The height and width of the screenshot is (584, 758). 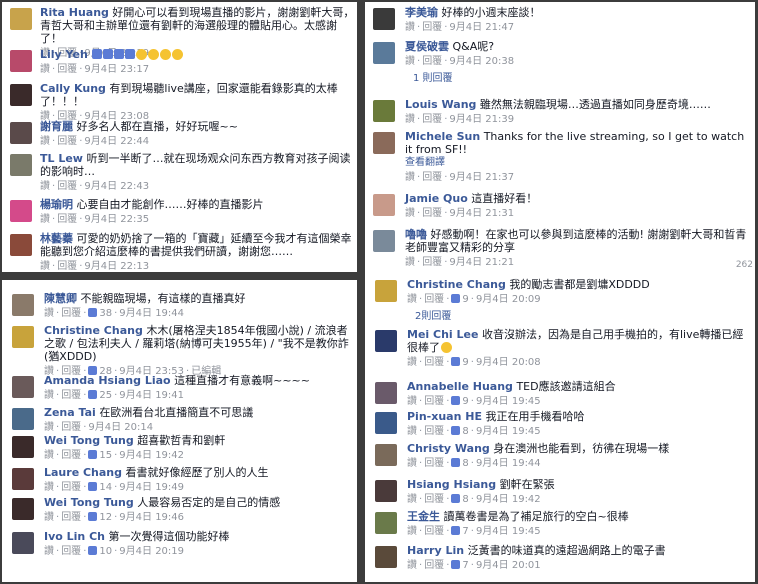 I want to click on comment-timestamp: 9月4日 23:17, so click(x=116, y=69).